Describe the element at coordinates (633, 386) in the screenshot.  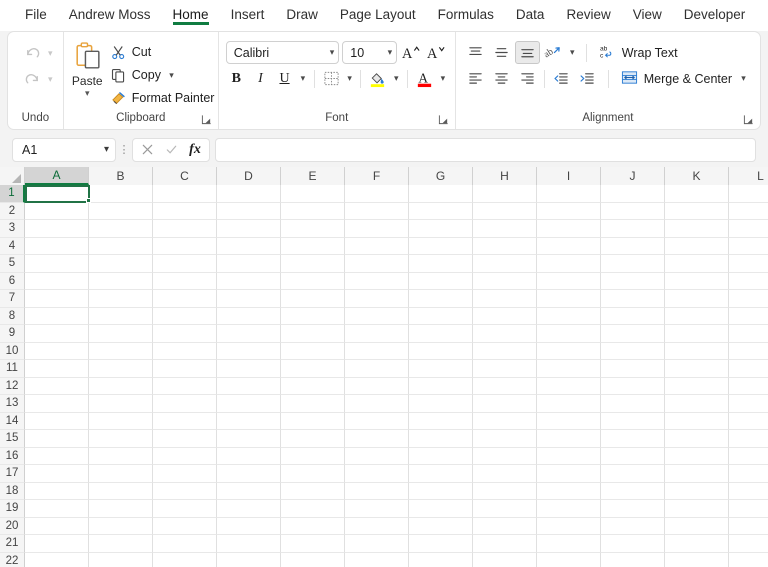
I see `cell-j12` at that location.